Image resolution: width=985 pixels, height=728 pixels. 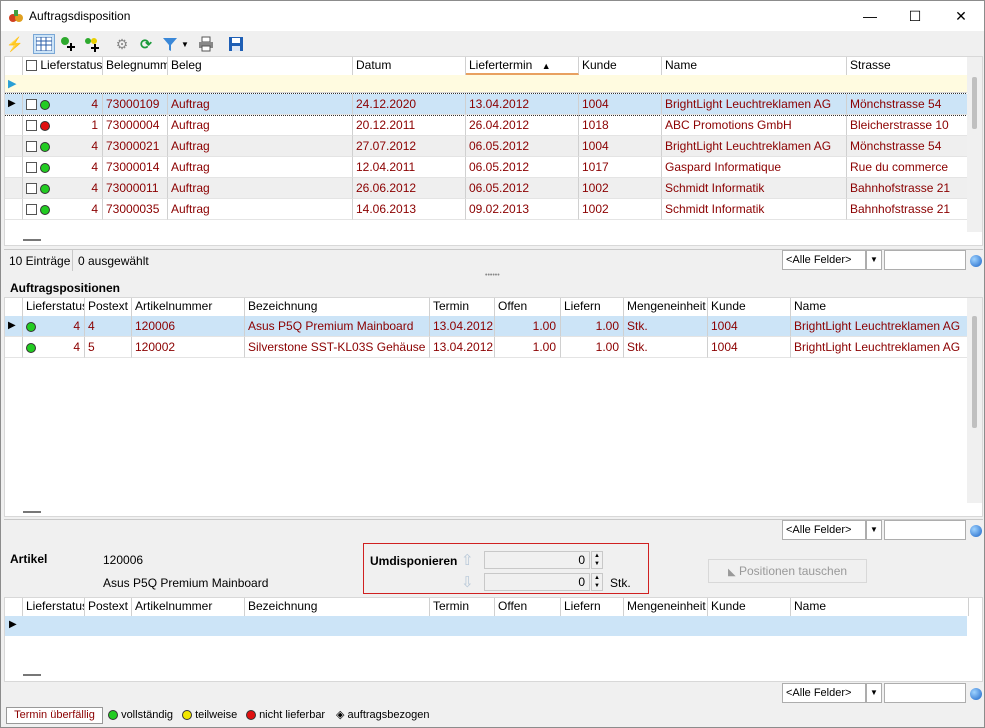 What do you see at coordinates (409, 66) in the screenshot?
I see `col-datum: Datum` at bounding box center [409, 66].